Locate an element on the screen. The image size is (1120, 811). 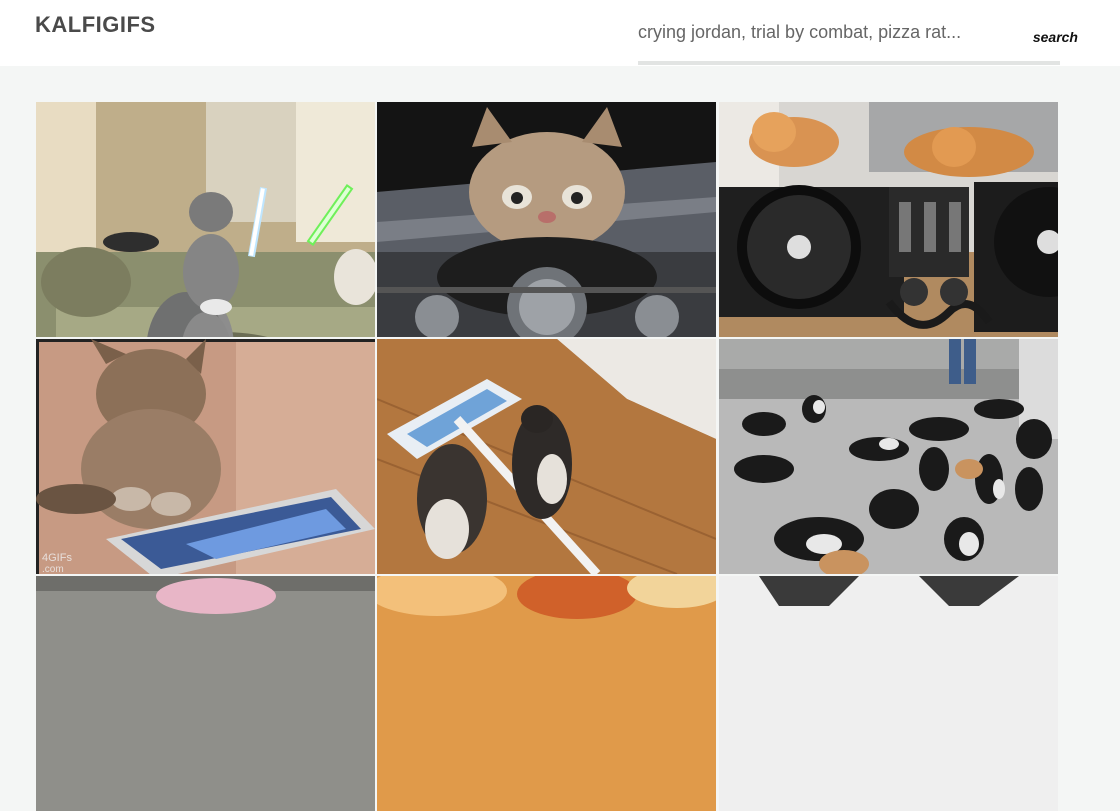
gif-tile-lightsaber-cats is located at coordinates (205, 219).